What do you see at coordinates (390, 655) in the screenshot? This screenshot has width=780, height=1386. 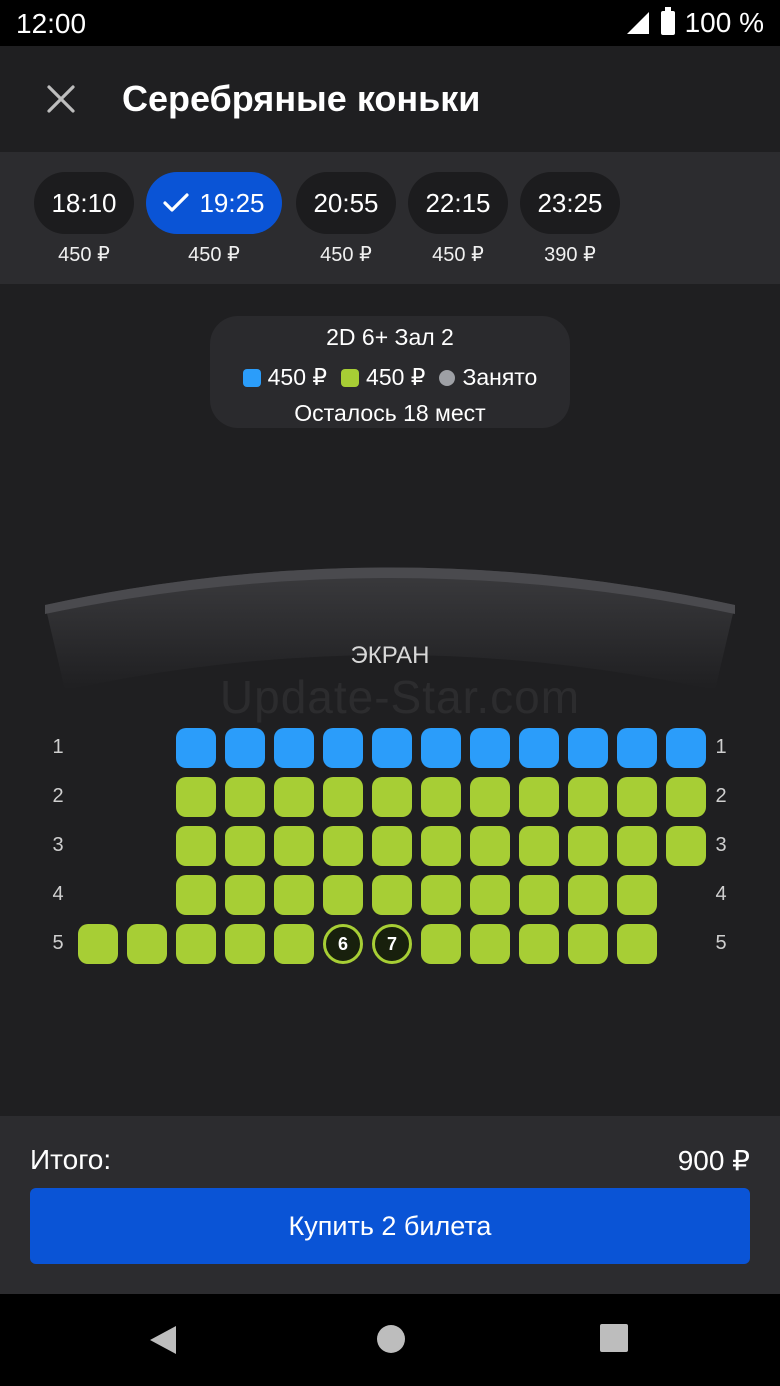 I see `screen-label: ЭКРАН` at bounding box center [390, 655].